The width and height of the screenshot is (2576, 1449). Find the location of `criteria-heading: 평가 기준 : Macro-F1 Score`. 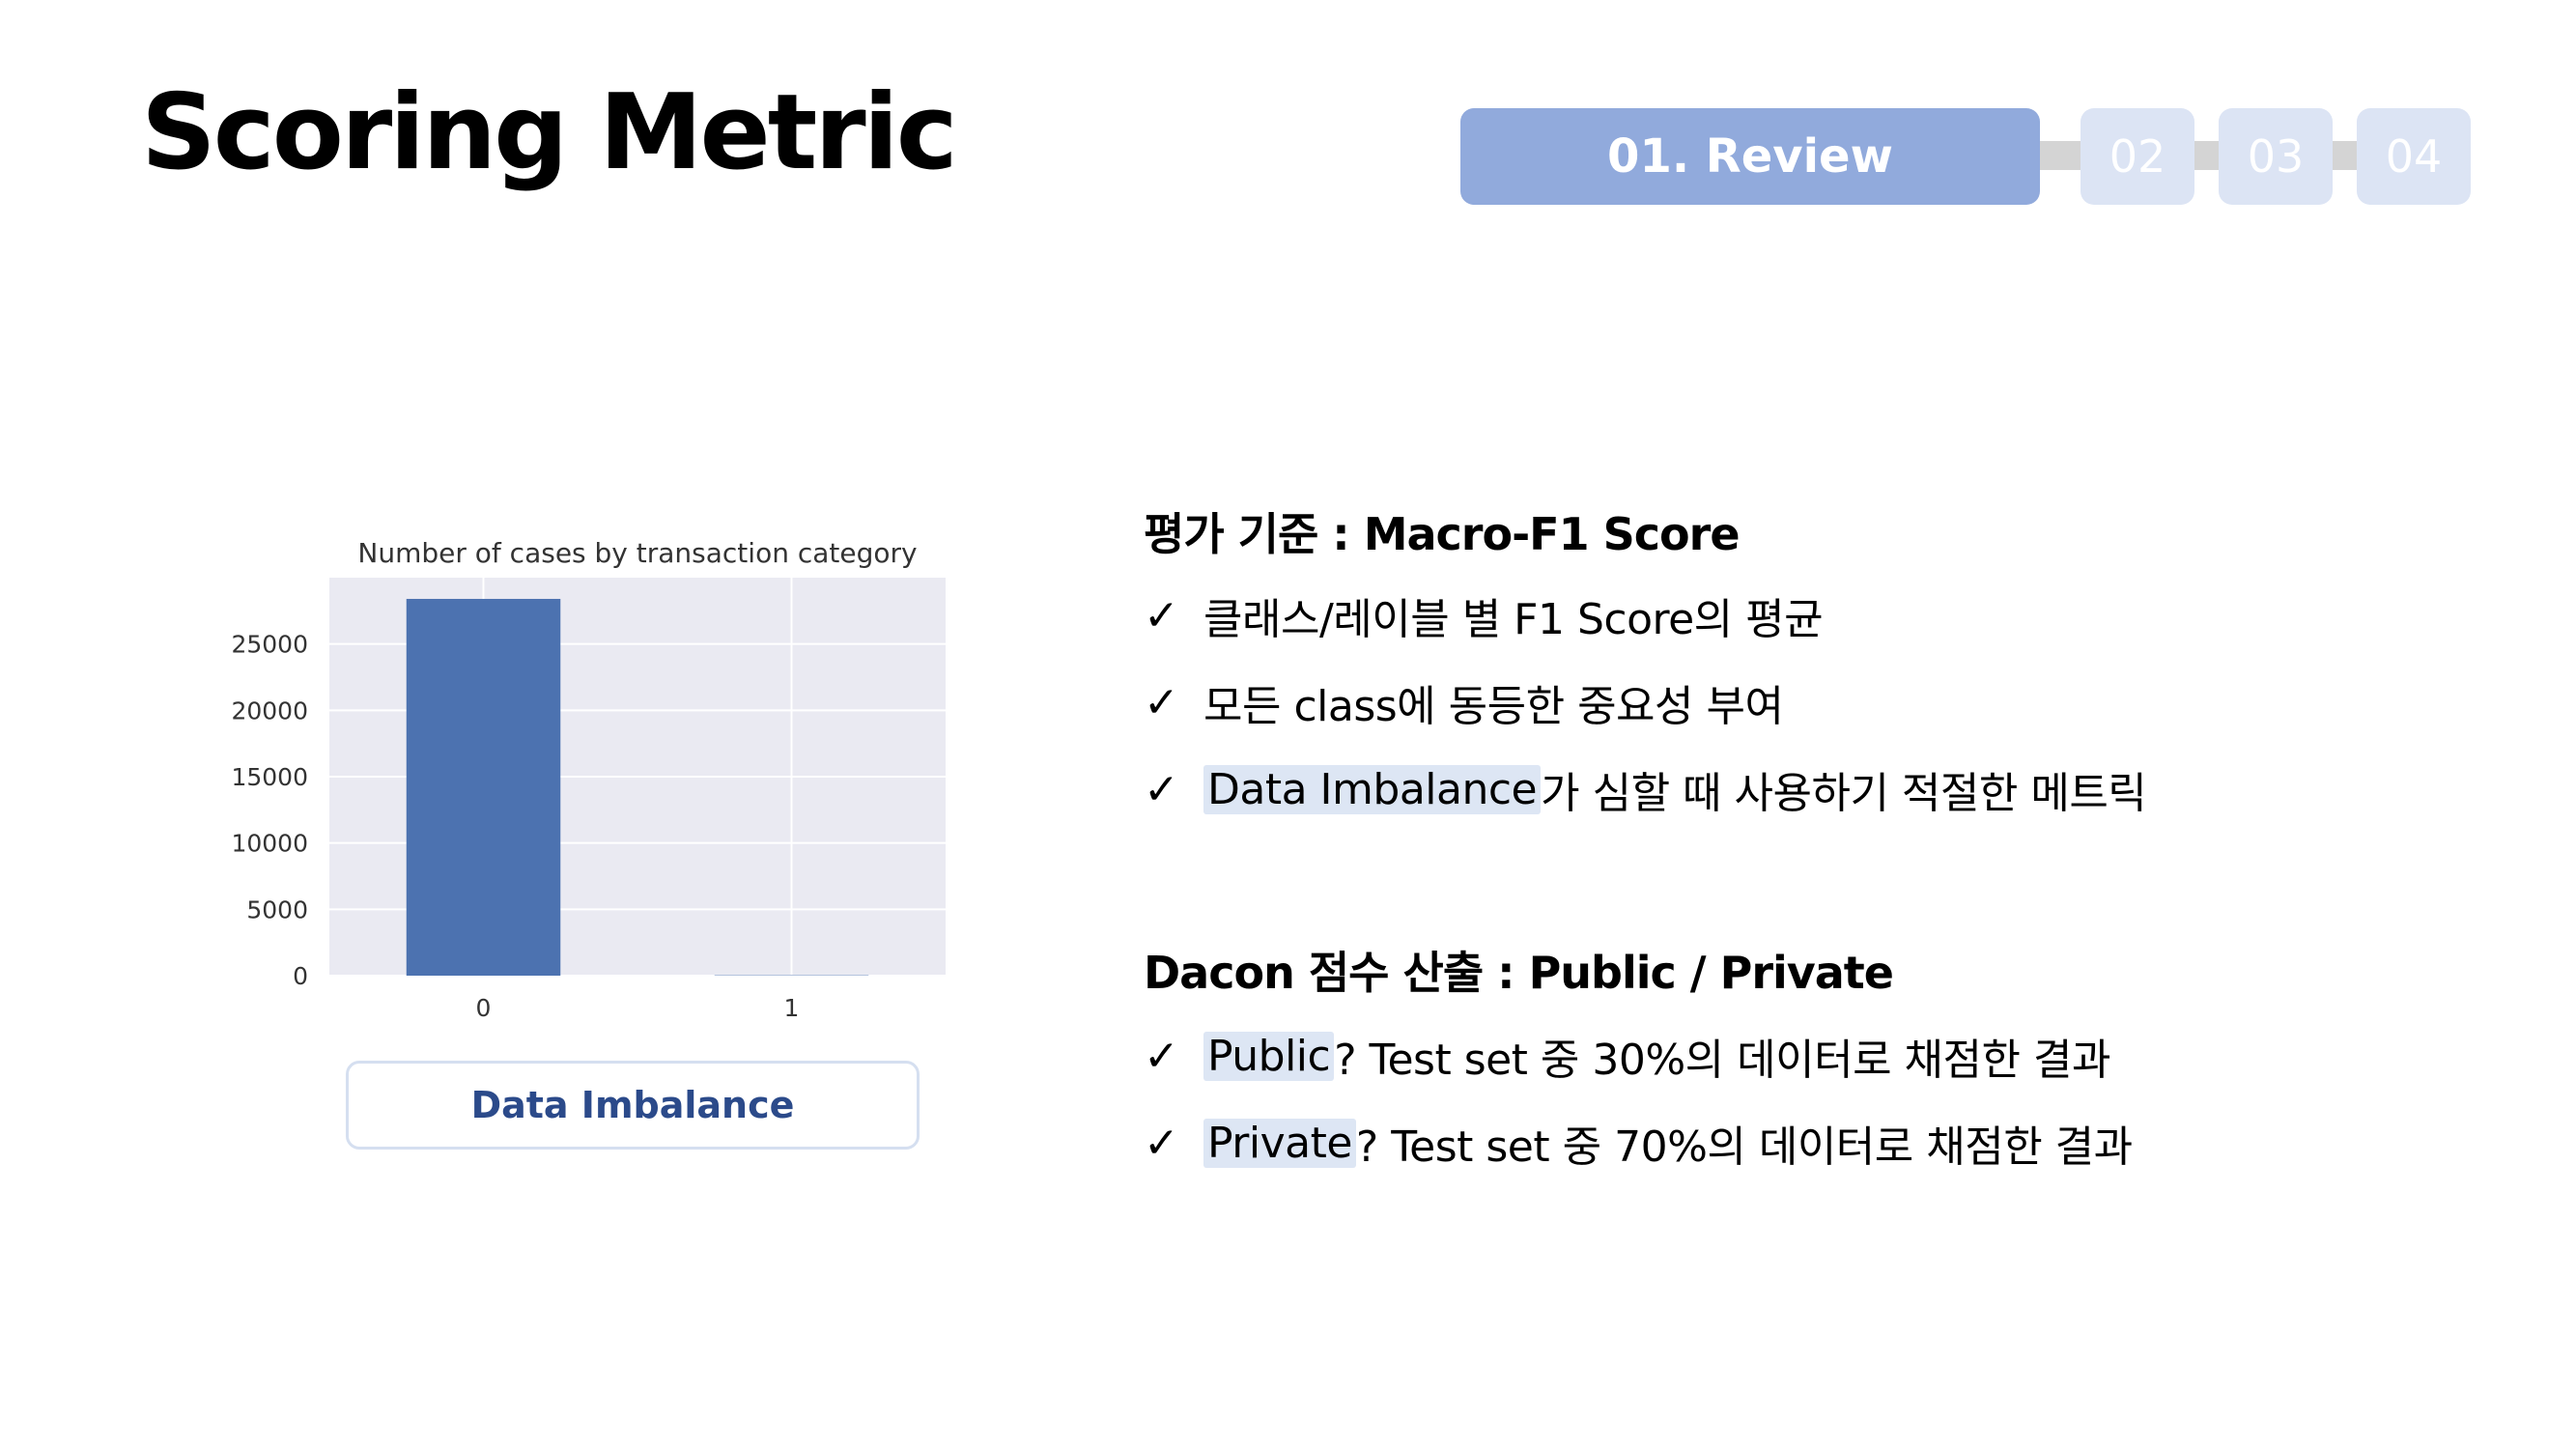

criteria-heading: 평가 기준 : Macro-F1 Score is located at coordinates (1442, 534).